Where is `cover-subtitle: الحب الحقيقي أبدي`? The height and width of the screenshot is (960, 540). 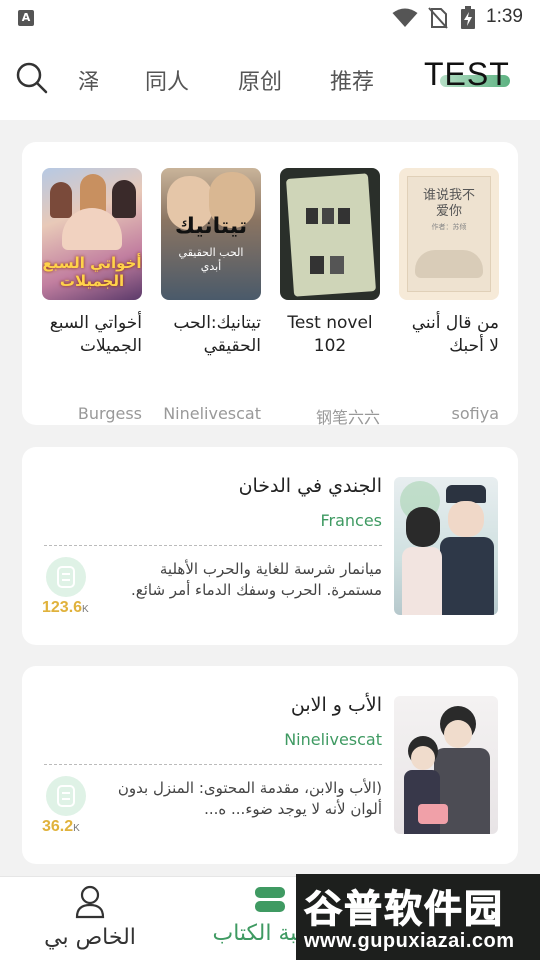
cover-subtitle: الحب الحقيقي أبدي is located at coordinates (211, 259).